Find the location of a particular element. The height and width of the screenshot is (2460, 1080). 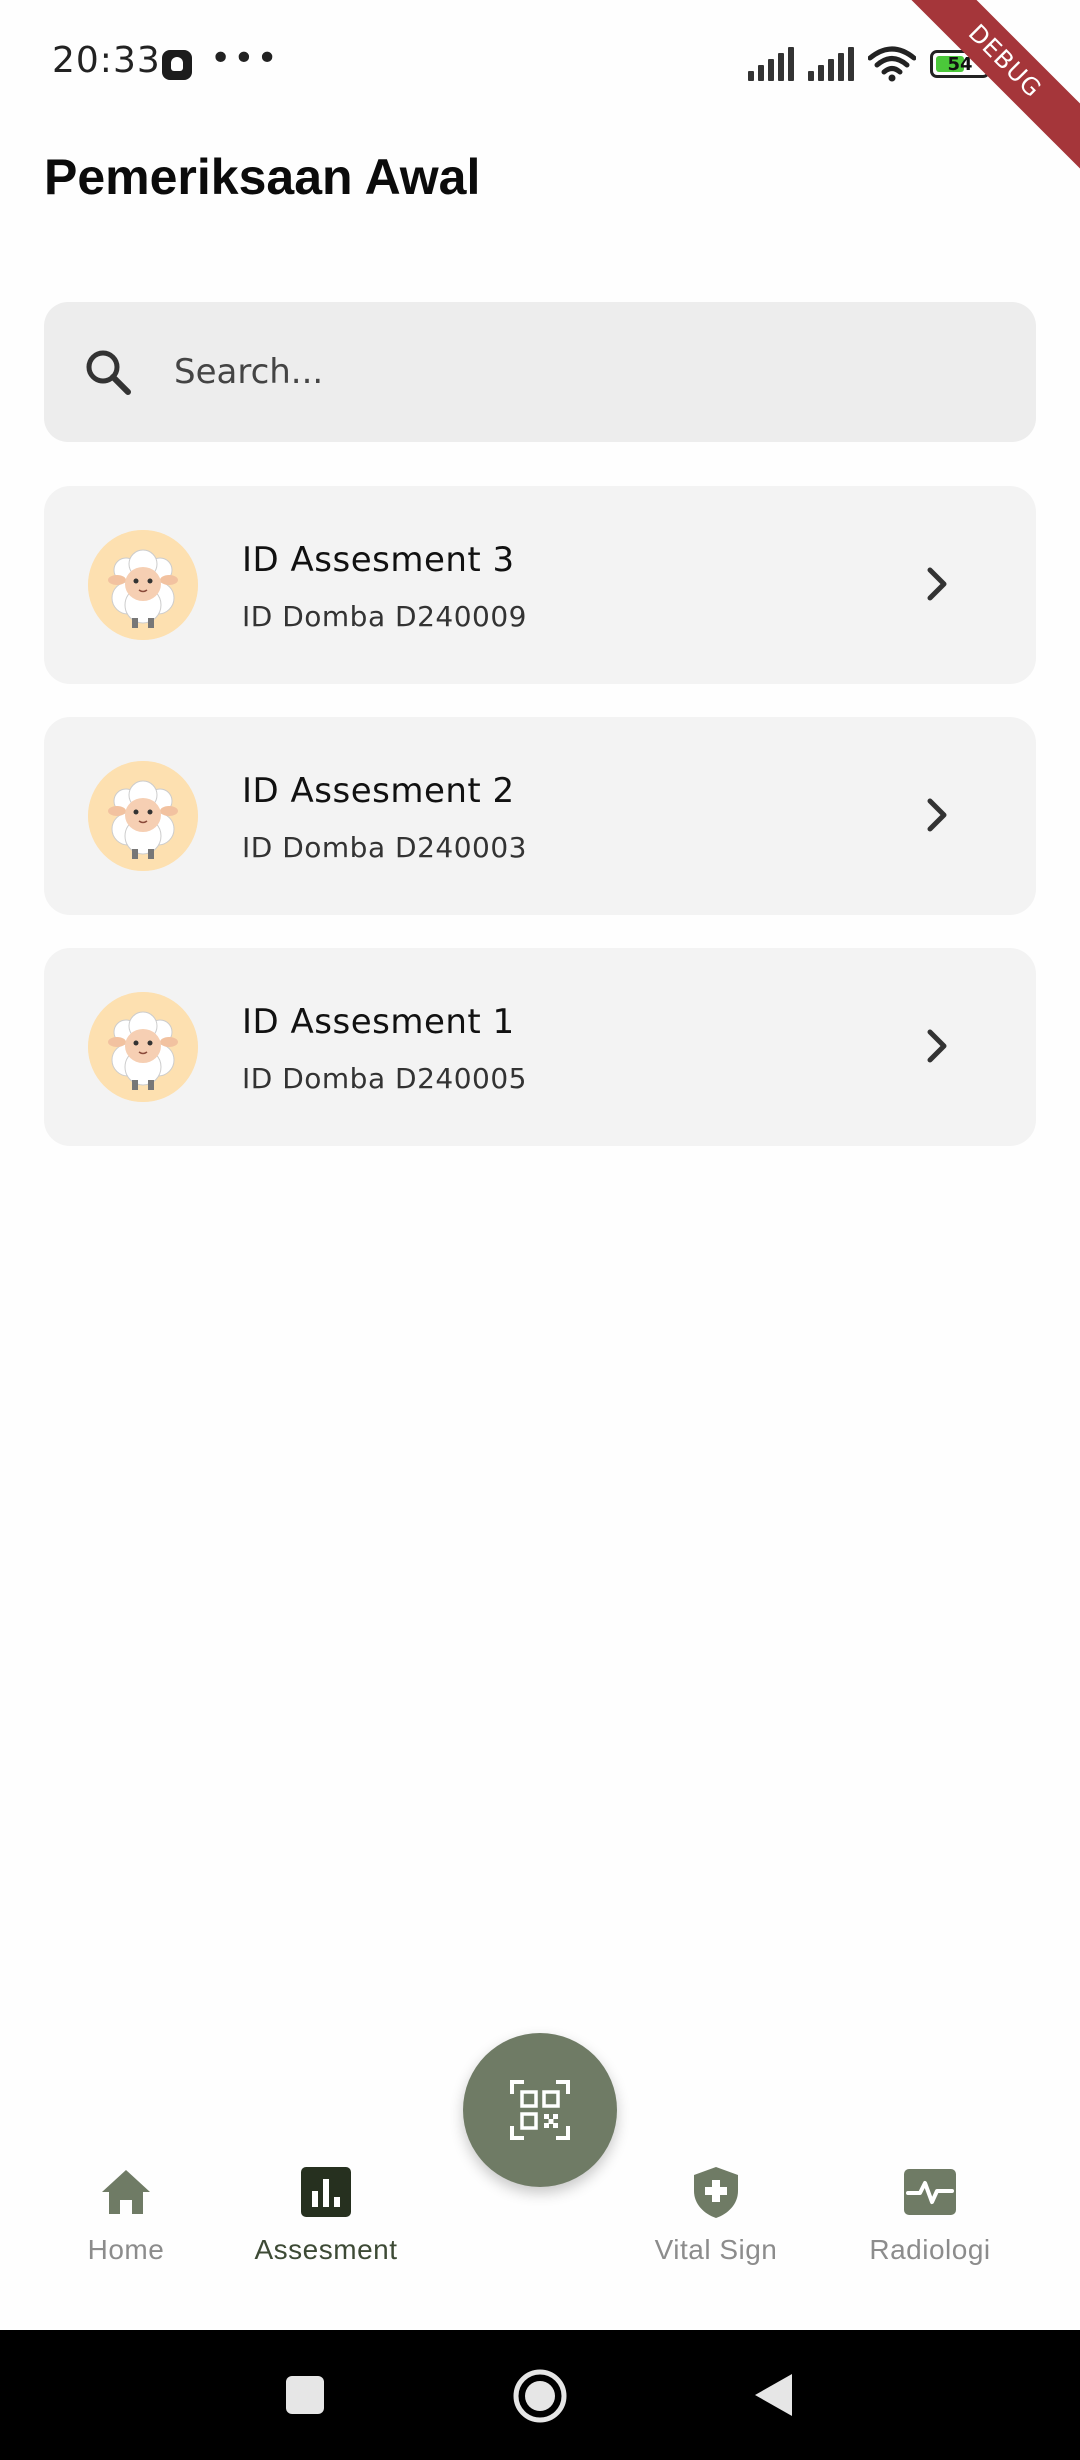

nav-radiologi: Radiologi is located at coordinates (930, 2224).